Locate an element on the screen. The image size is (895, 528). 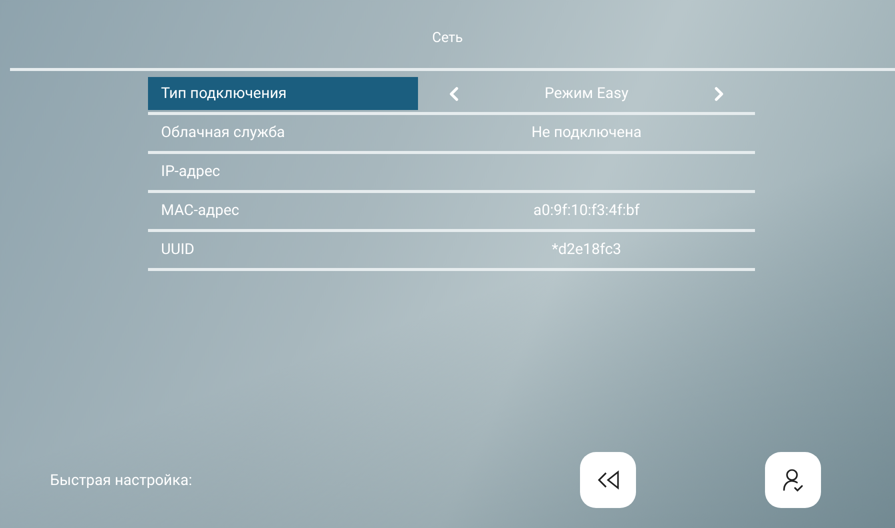
setting-label: UUID is located at coordinates (283, 249).